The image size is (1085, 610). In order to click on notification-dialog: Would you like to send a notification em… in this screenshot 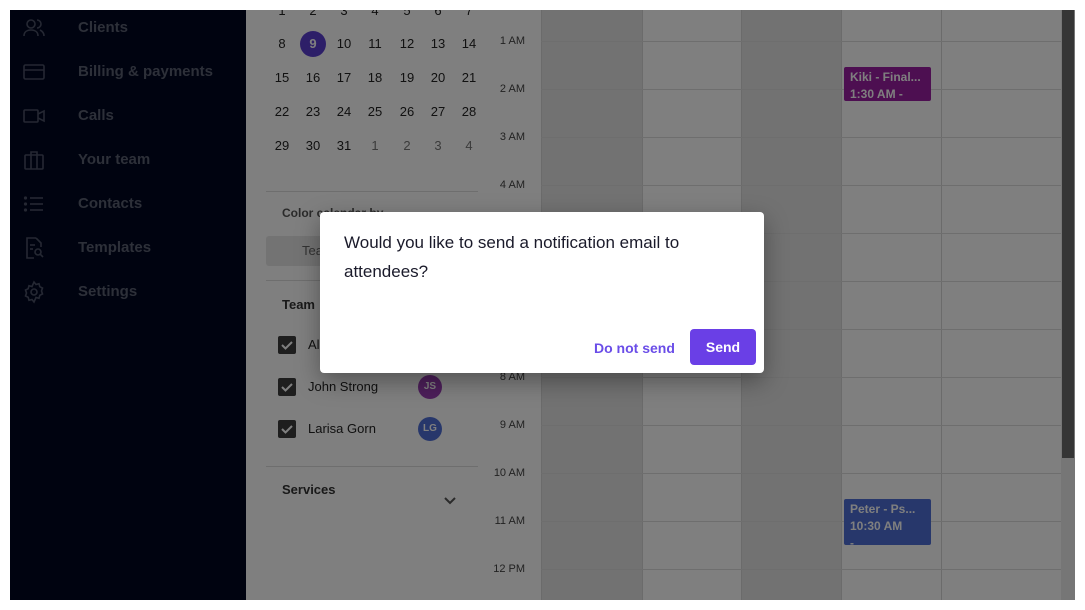, I will do `click(542, 292)`.